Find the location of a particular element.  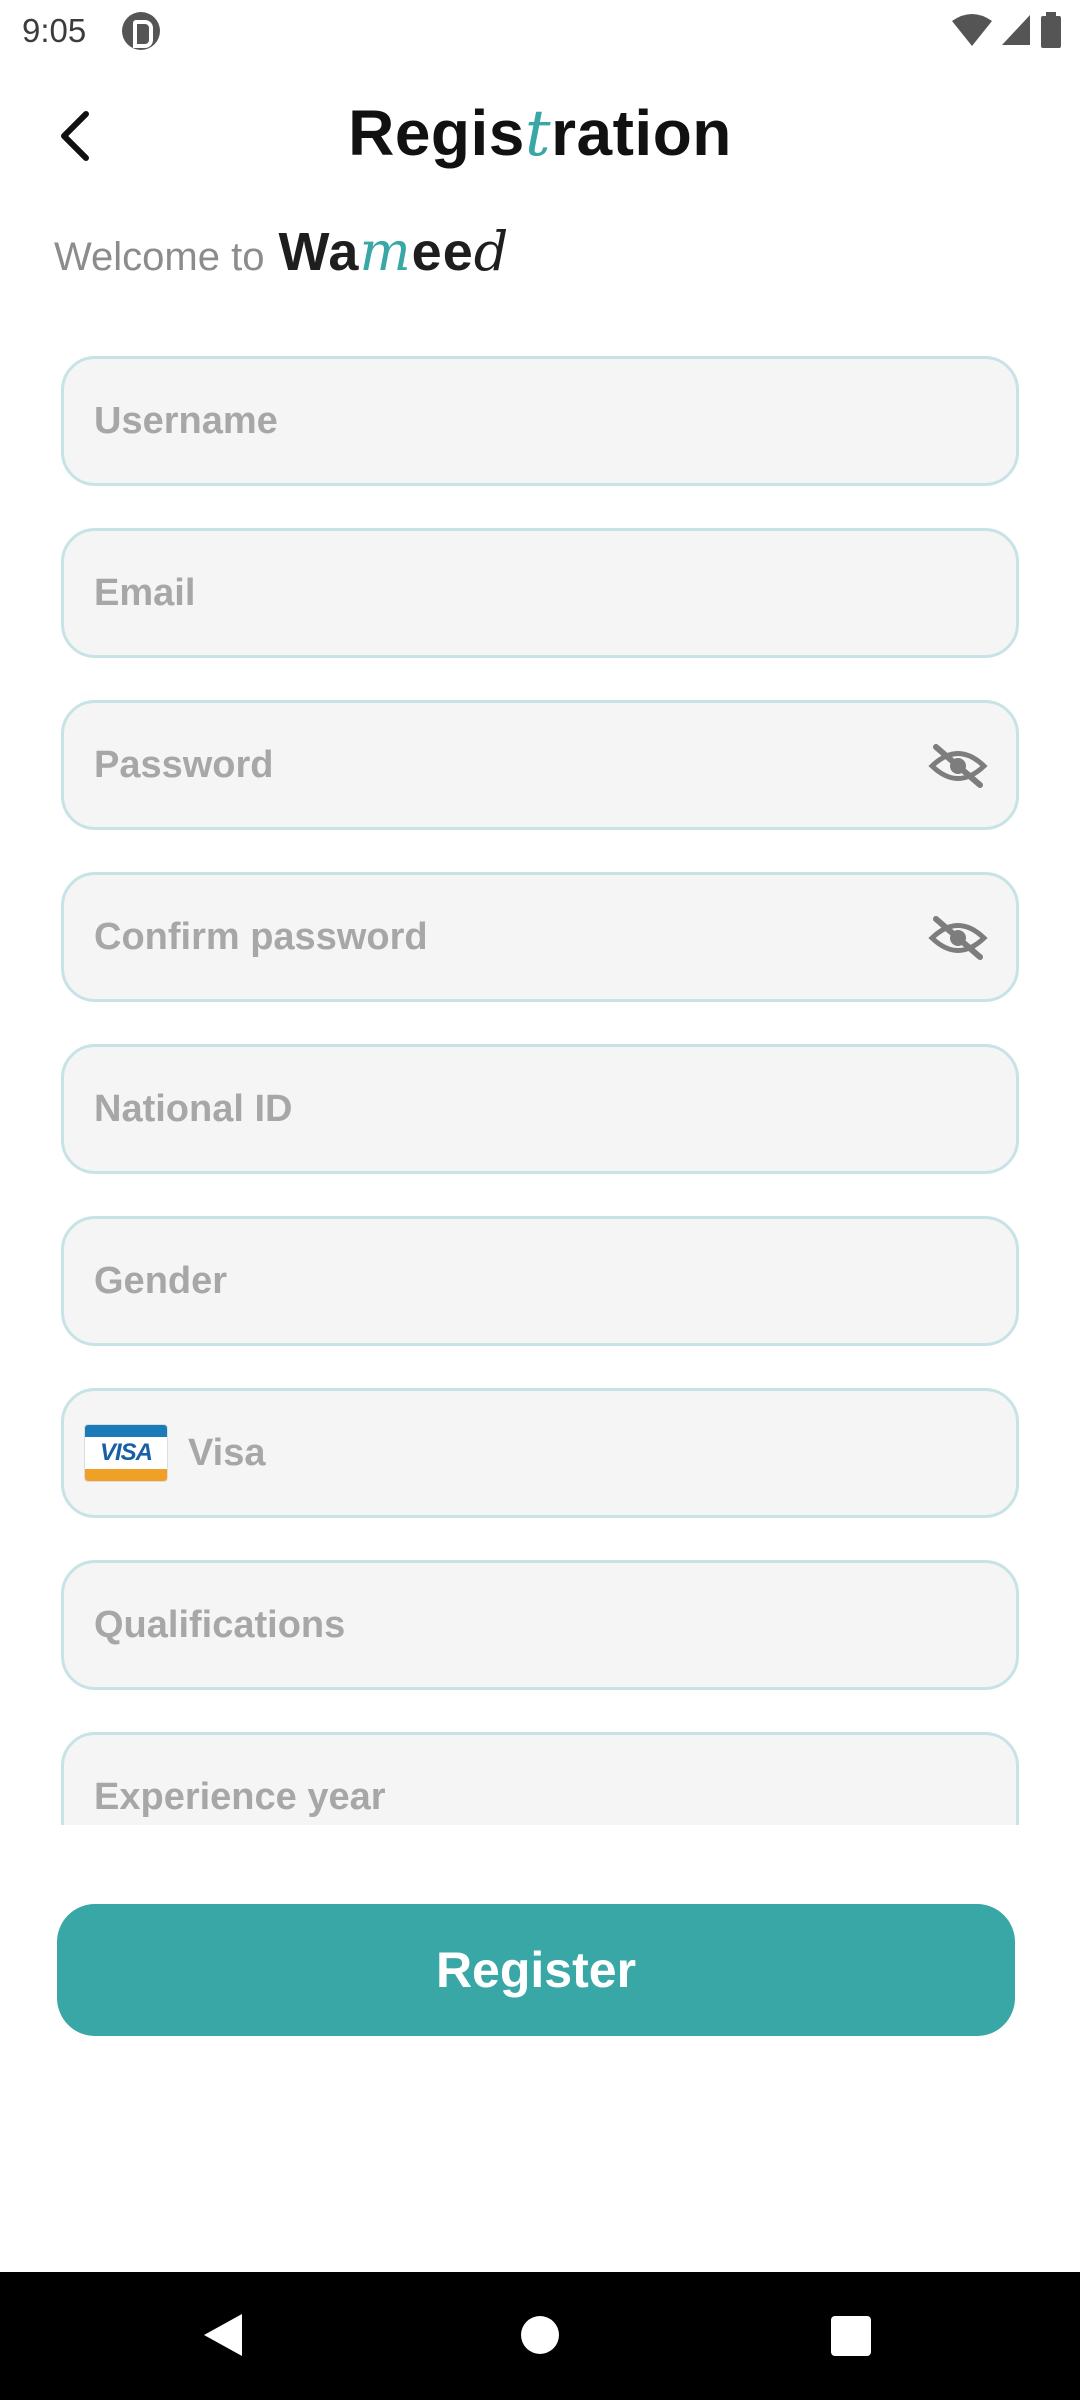

visa-card-icon: VISA is located at coordinates (126, 1453).